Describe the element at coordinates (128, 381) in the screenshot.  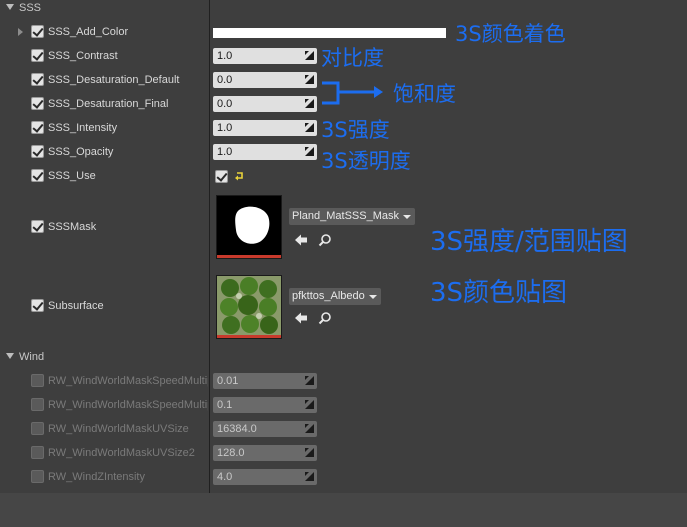
I see `param-name: RW_WindWorldMaskSpeedMultiplier` at that location.